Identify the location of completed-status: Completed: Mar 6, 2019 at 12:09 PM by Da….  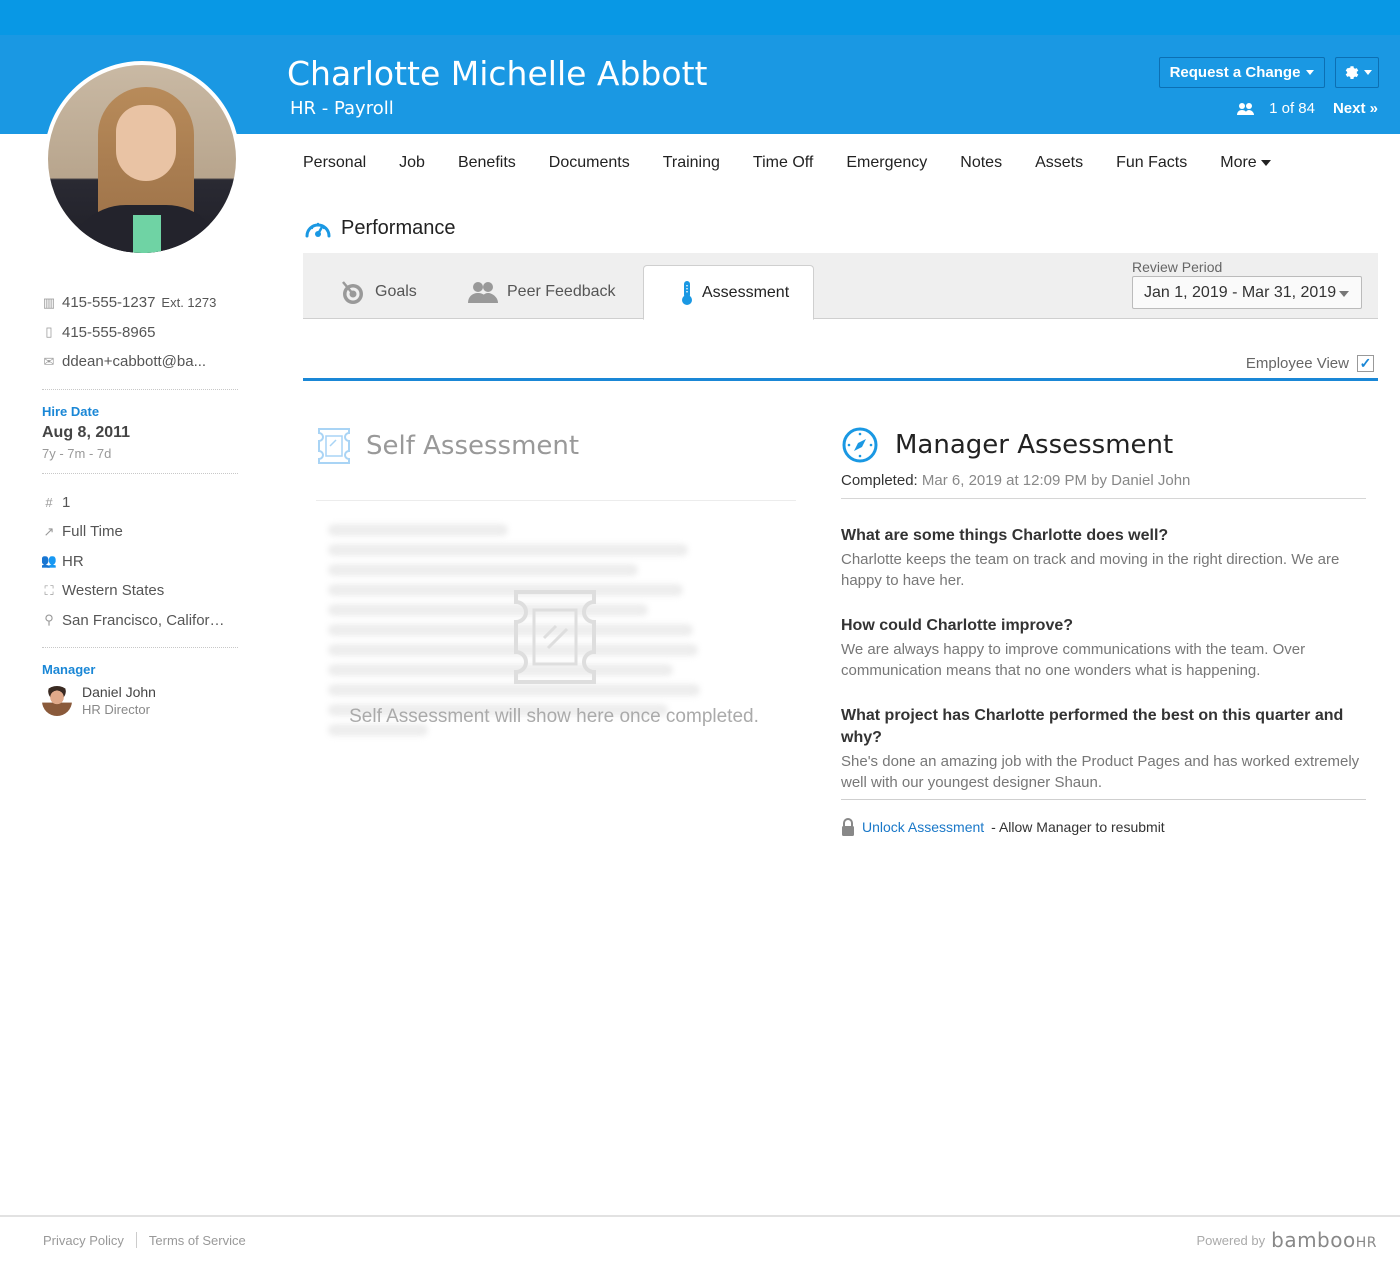
(1016, 480).